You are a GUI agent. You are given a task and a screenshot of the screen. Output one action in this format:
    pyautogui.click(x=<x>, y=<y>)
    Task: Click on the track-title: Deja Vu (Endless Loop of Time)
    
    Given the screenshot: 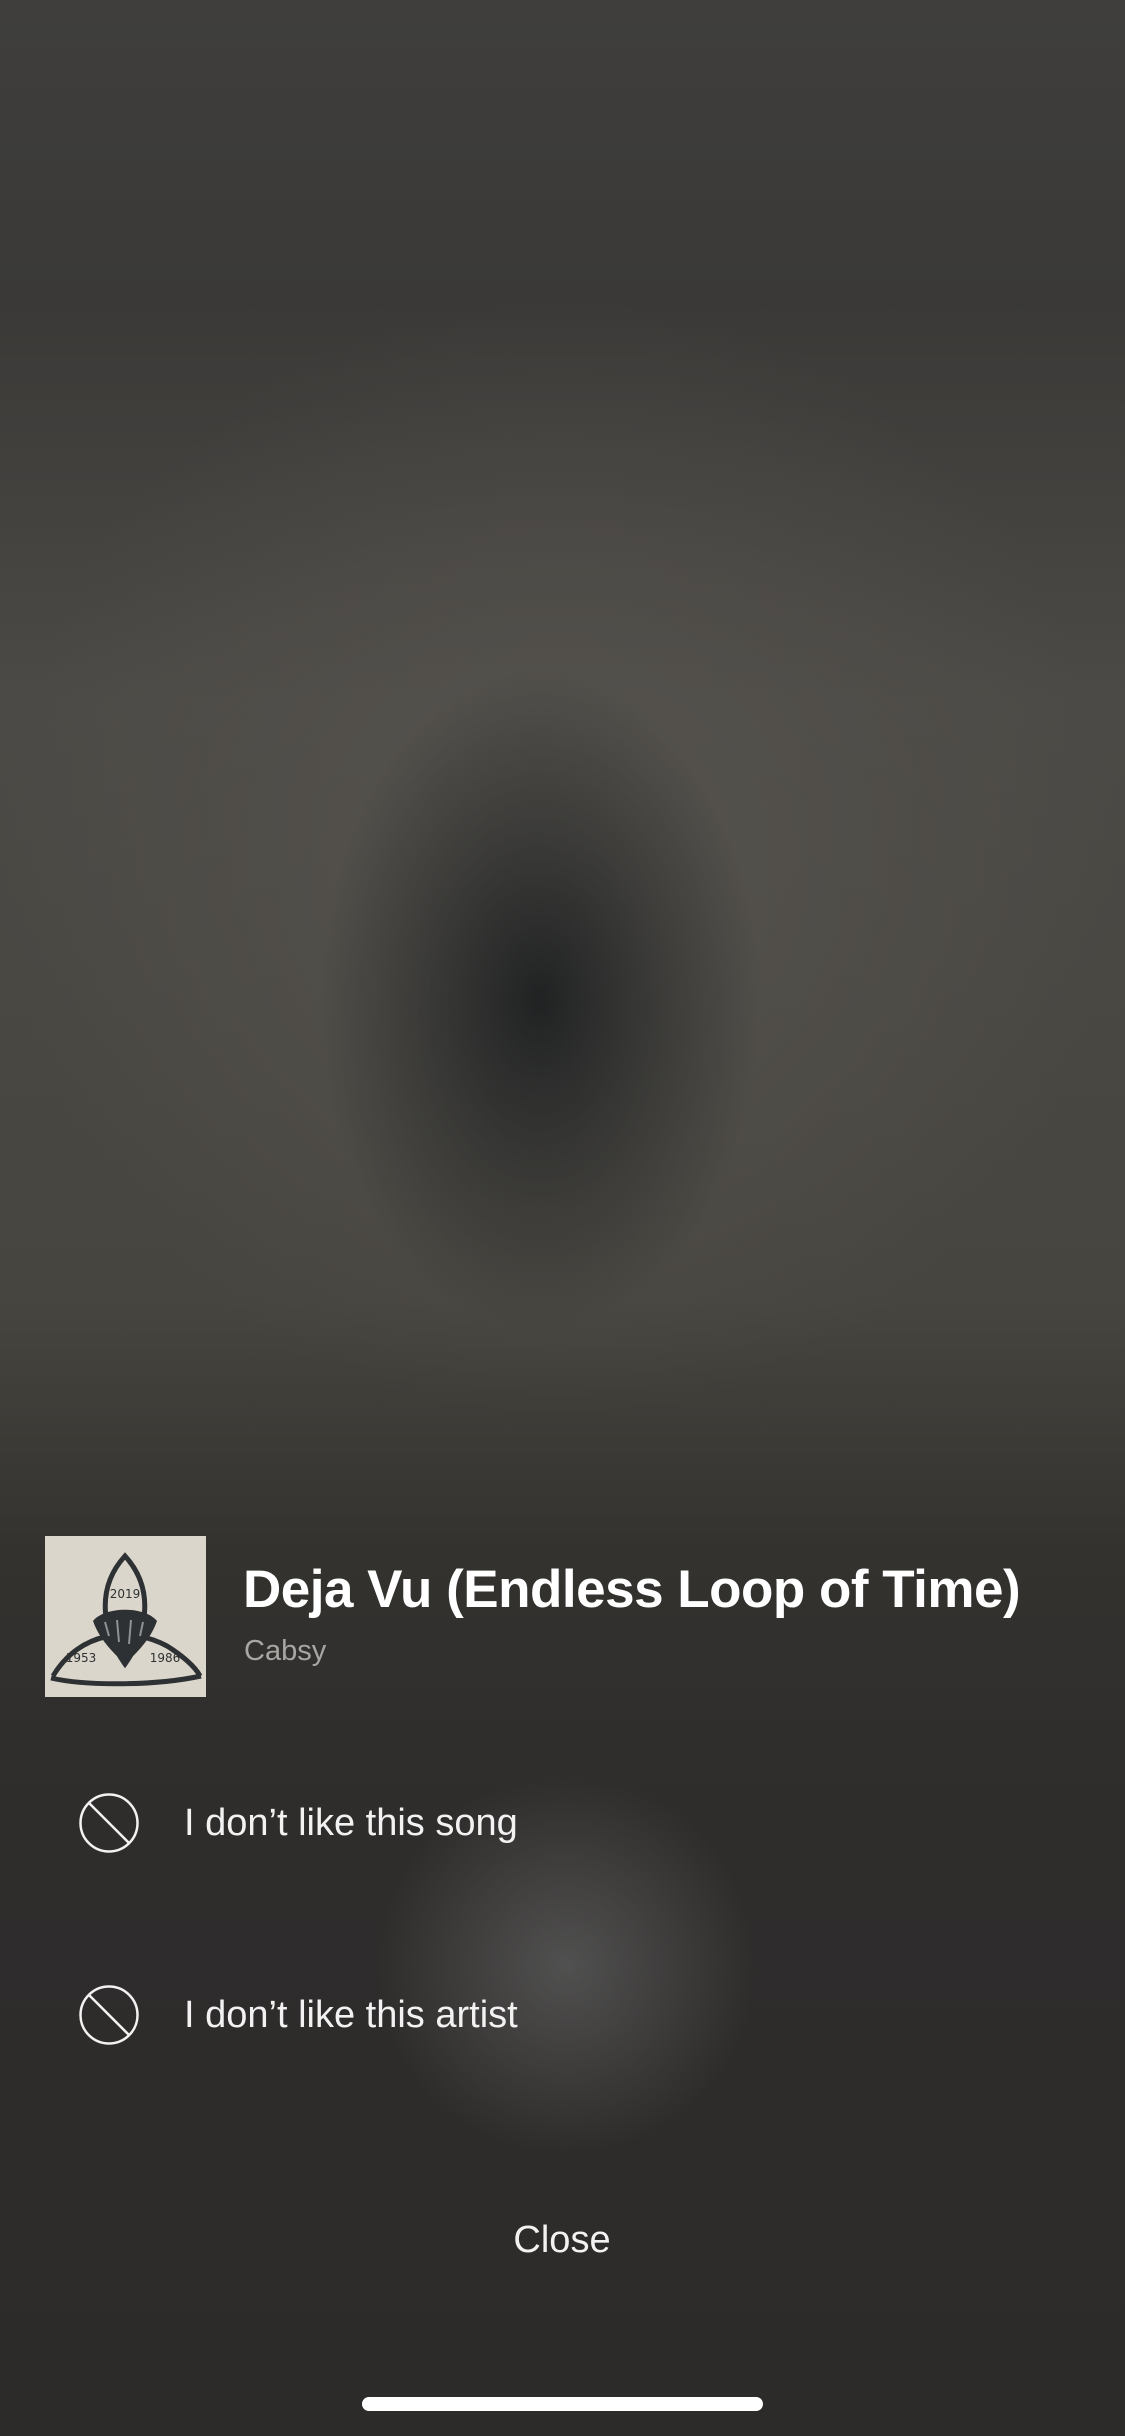 What is the action you would take?
    pyautogui.click(x=632, y=1589)
    